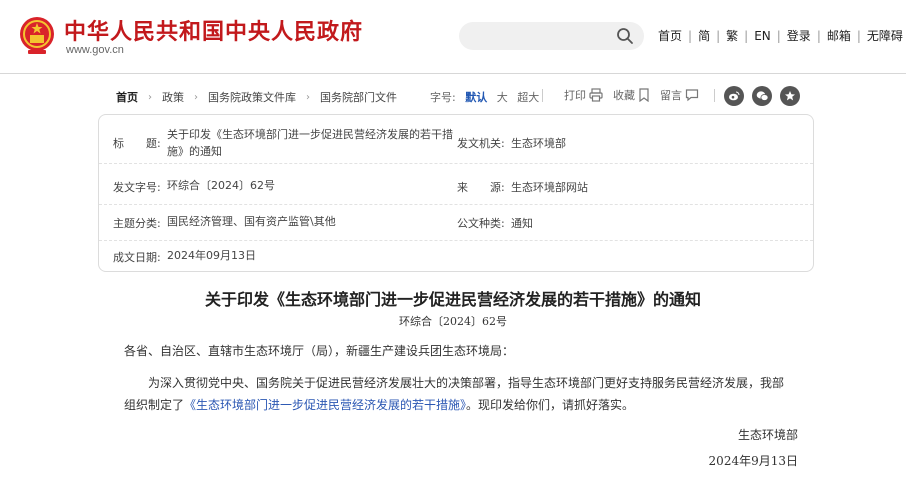  What do you see at coordinates (37, 35) in the screenshot?
I see `national-emblem-icon` at bounding box center [37, 35].